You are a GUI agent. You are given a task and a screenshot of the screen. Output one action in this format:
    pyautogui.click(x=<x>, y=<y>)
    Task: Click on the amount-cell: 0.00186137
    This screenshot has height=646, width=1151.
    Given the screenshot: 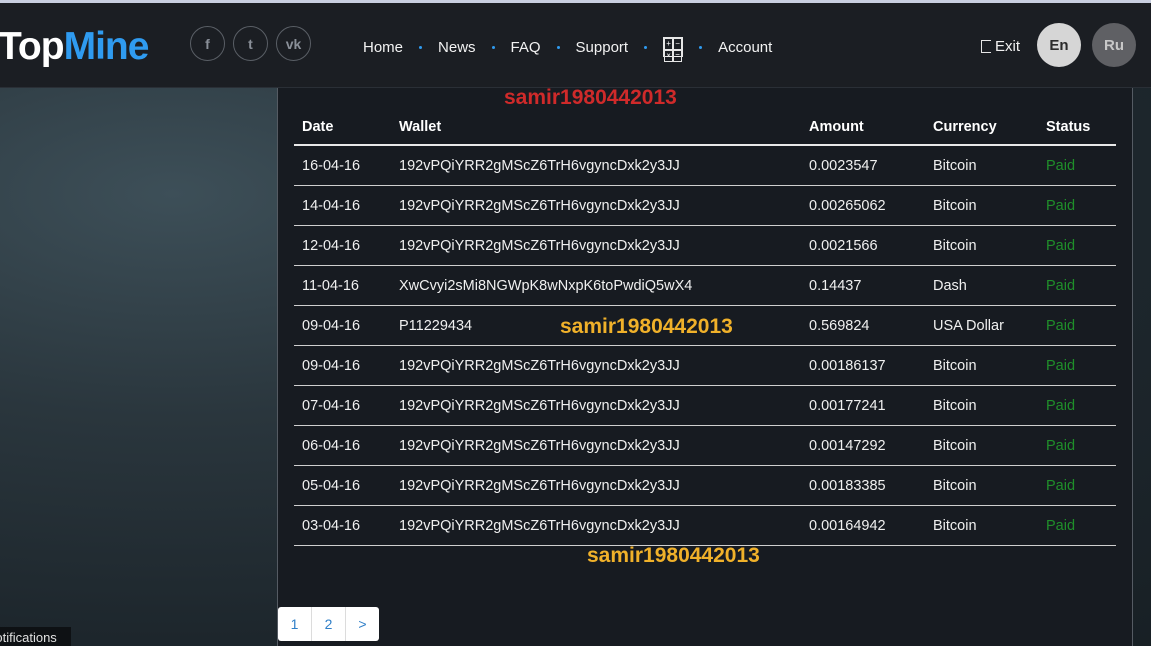 What is the action you would take?
    pyautogui.click(x=863, y=365)
    